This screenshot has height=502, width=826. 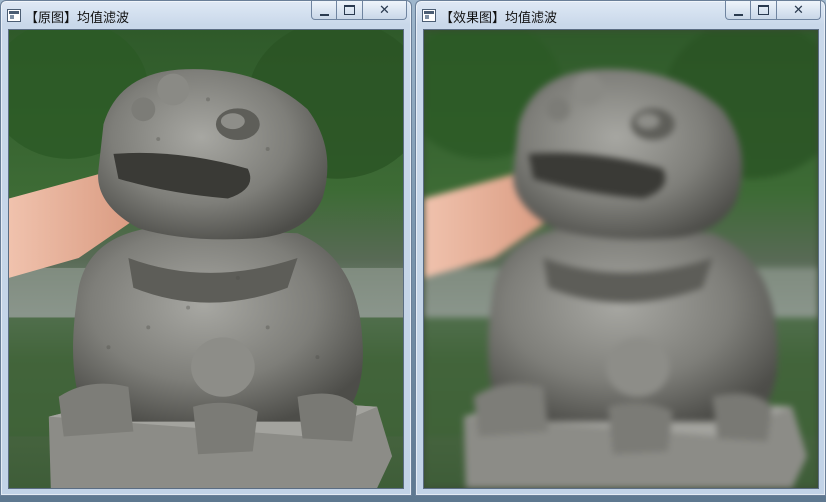 I want to click on window-title: 【效果图】均值滤波, so click(x=499, y=18).